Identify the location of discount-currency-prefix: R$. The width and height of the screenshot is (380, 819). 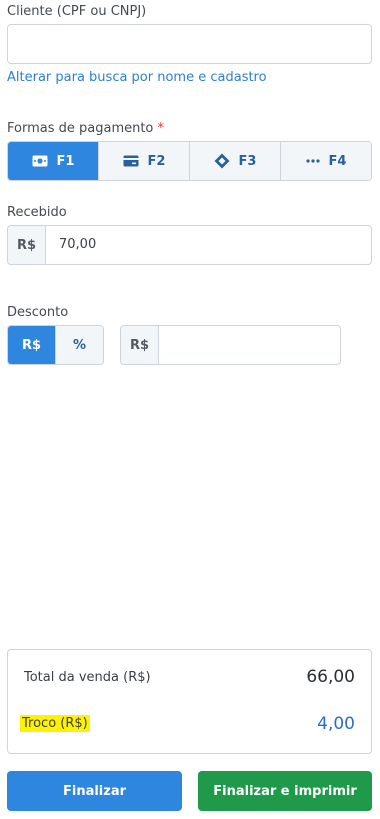
(140, 345).